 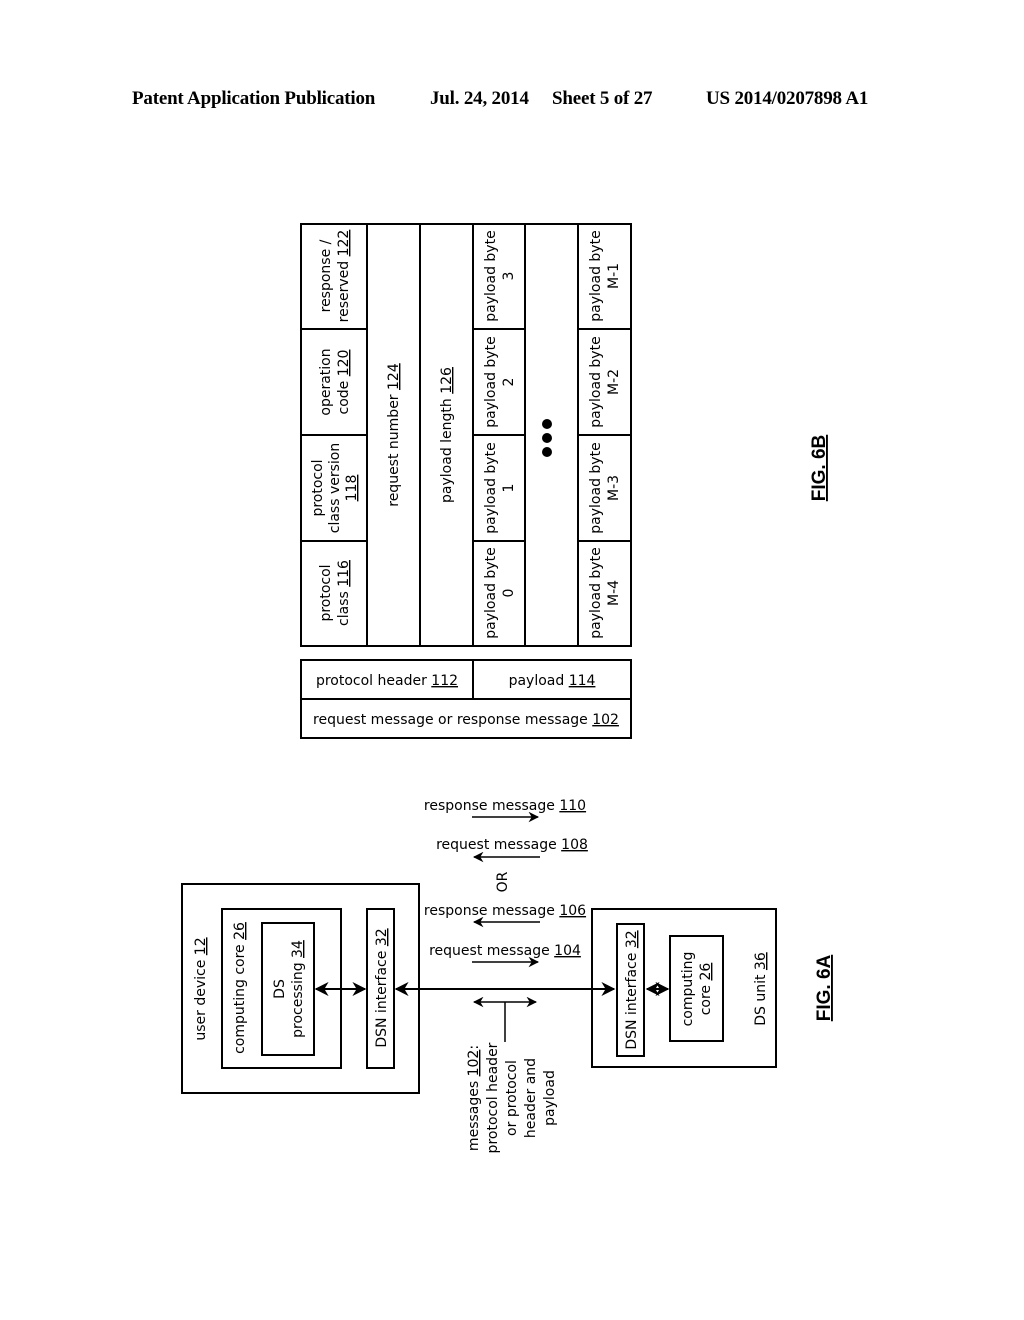 What do you see at coordinates (344, 593) in the screenshot?
I see `field-label: class 116` at bounding box center [344, 593].